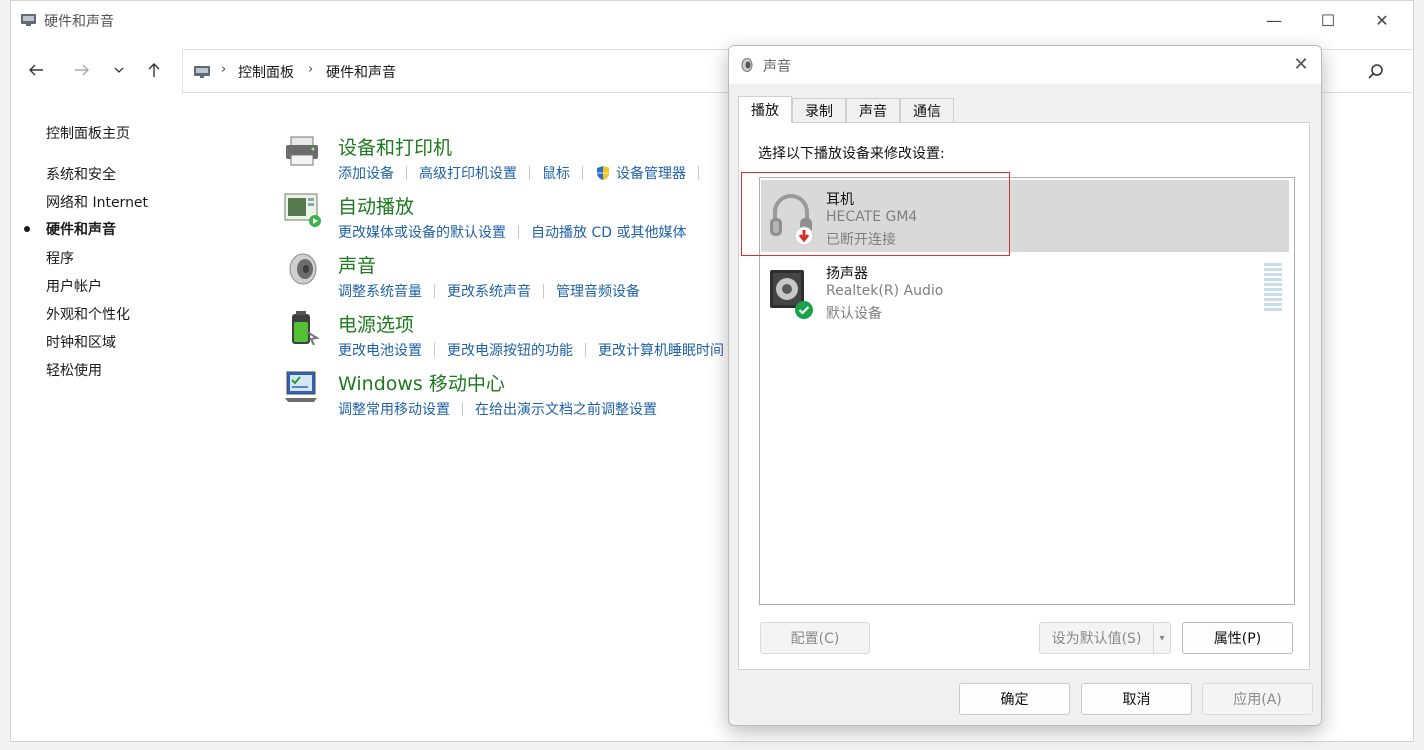 The width and height of the screenshot is (1424, 750). What do you see at coordinates (556, 173) in the screenshot?
I see `link-mouse: 鼠标` at bounding box center [556, 173].